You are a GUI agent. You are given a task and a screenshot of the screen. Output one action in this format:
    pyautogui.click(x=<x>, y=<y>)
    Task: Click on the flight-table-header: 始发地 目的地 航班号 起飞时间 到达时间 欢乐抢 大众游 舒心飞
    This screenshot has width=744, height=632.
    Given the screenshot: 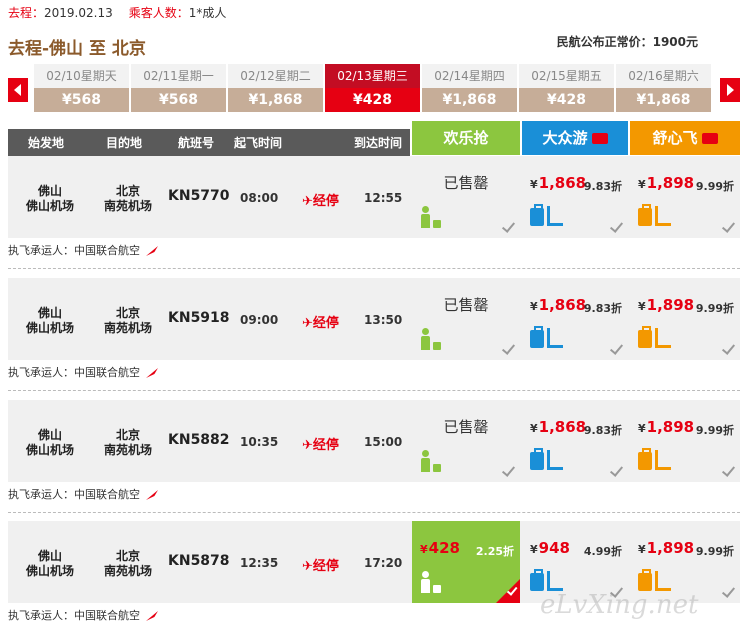 What is the action you would take?
    pyautogui.click(x=374, y=139)
    